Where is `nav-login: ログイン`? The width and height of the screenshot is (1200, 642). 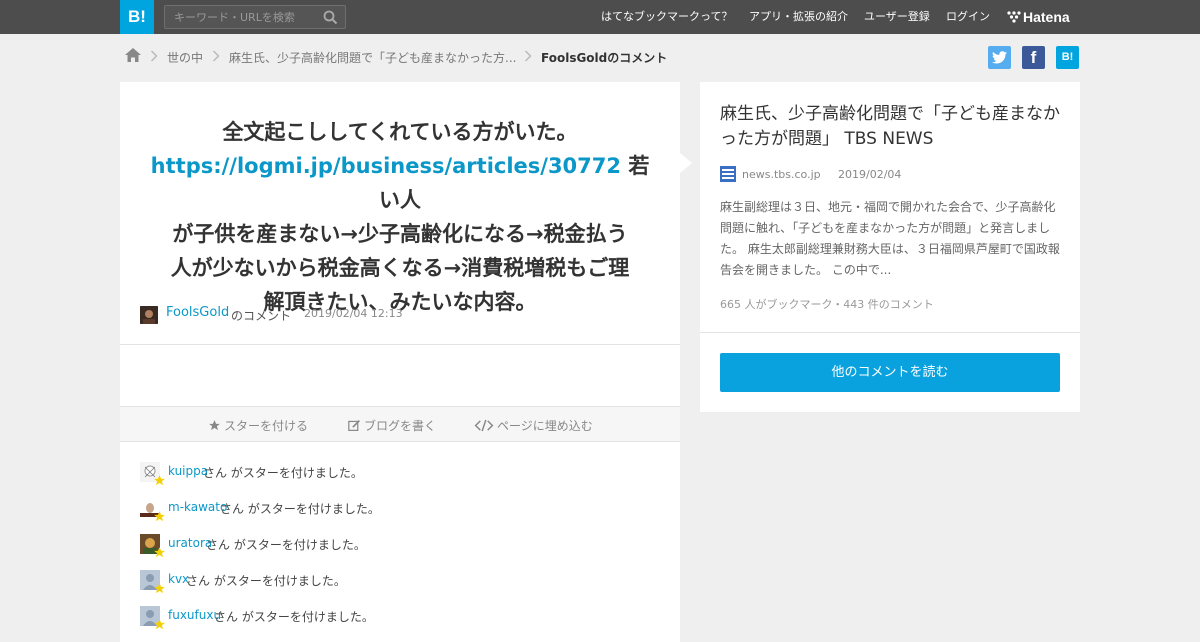 nav-login: ログイン is located at coordinates (968, 17).